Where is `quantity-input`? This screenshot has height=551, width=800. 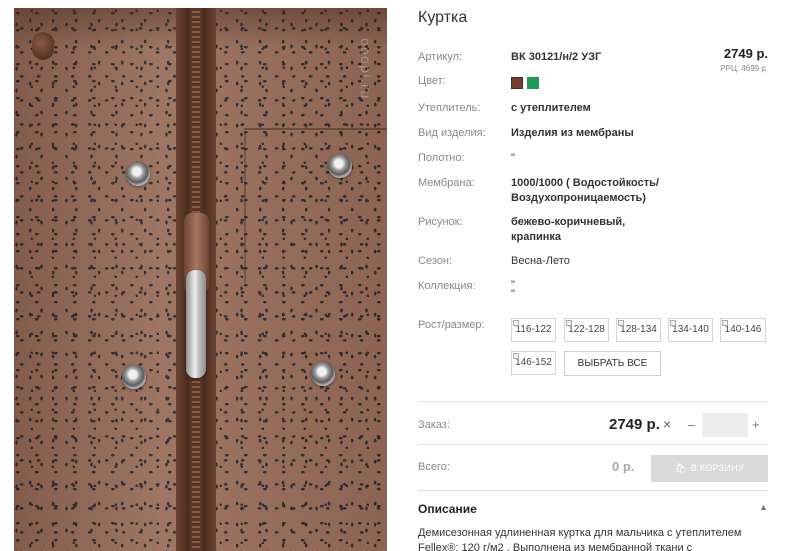 quantity-input is located at coordinates (725, 425).